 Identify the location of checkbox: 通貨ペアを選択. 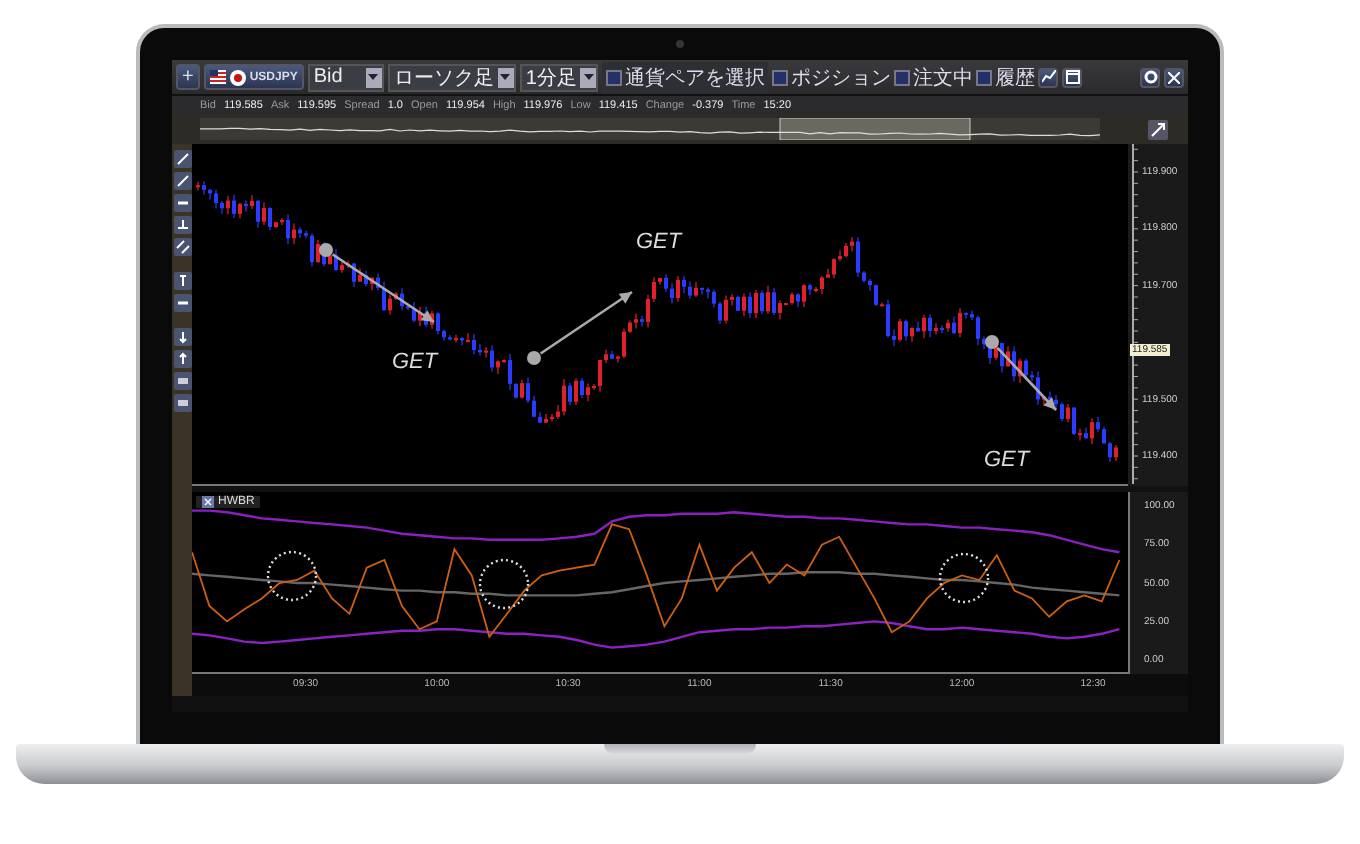
(685, 77).